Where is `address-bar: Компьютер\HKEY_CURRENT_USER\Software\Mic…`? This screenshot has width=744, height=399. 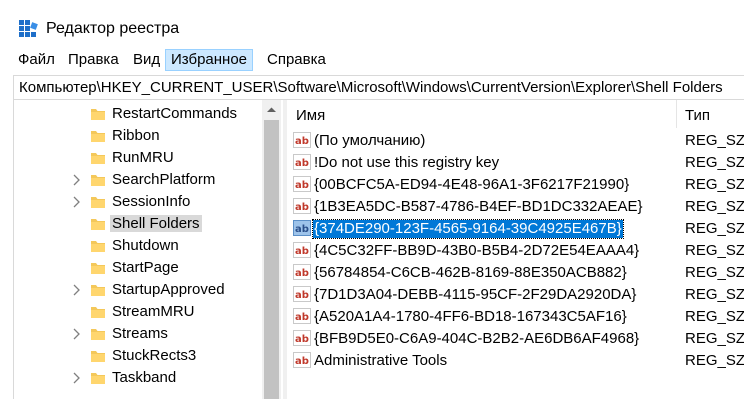
address-bar: Компьютер\HKEY_CURRENT_USER\Software\Mic… is located at coordinates (378, 87).